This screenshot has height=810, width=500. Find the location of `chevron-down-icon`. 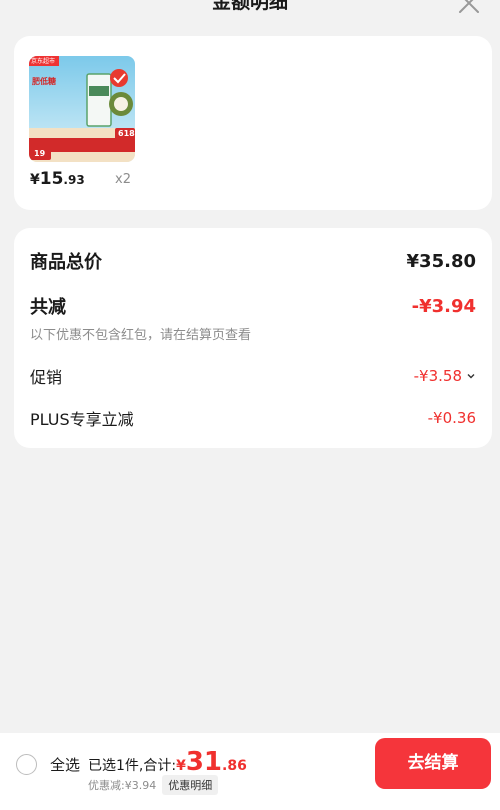

chevron-down-icon is located at coordinates (471, 376).